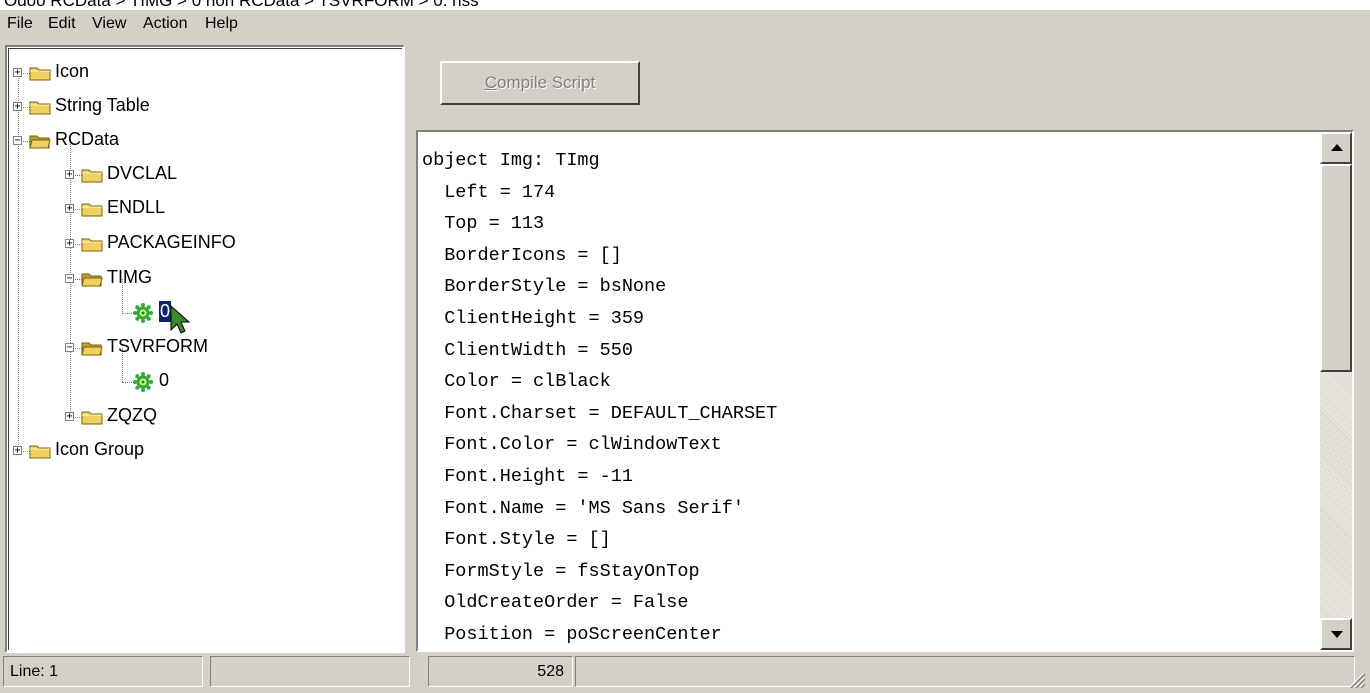  Describe the element at coordinates (171, 242) in the screenshot. I see `tree-item-label: PACKAGEINFO` at that location.